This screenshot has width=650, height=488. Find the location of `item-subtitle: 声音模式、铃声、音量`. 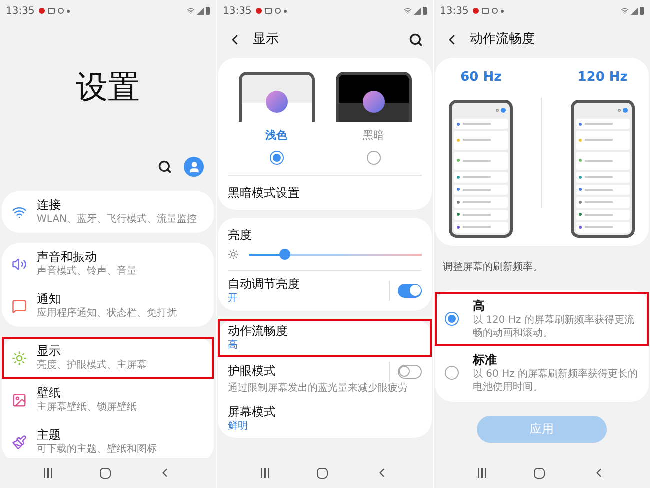

item-subtitle: 声音模式、铃声、音量 is located at coordinates (87, 271).